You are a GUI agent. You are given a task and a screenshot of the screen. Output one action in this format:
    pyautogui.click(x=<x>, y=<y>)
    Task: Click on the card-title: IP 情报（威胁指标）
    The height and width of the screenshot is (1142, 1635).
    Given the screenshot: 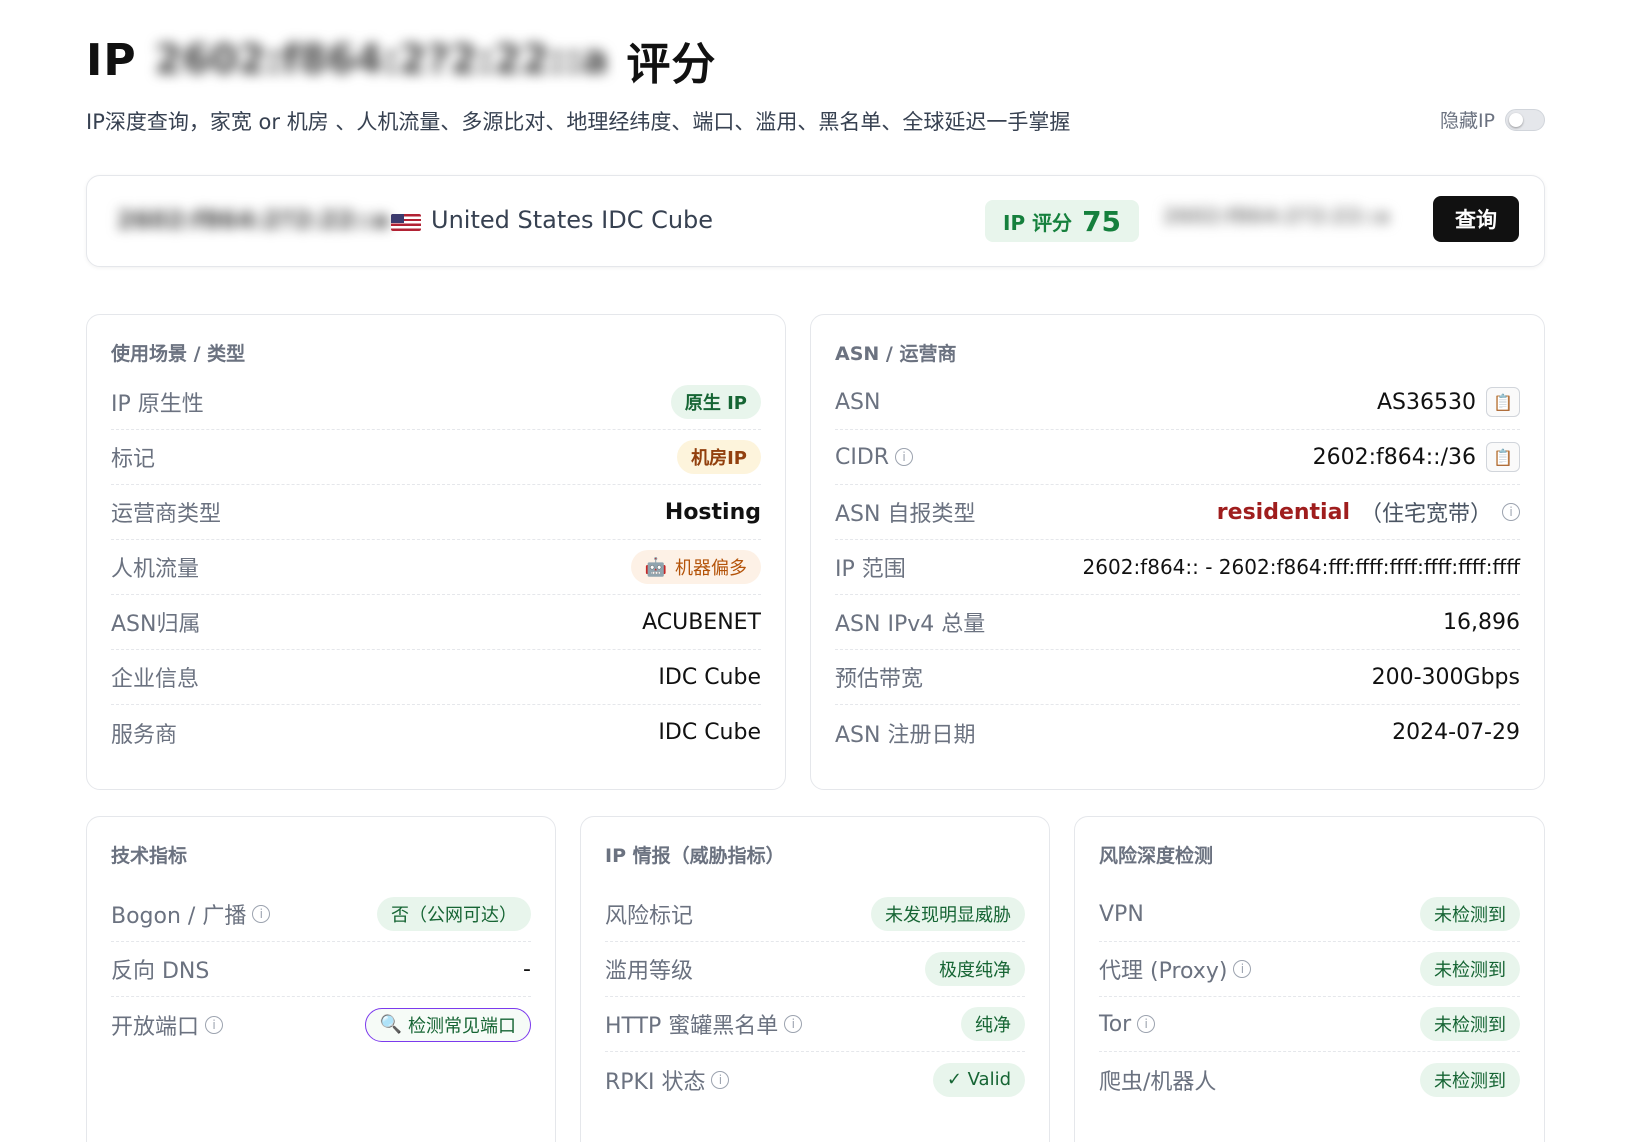 What is the action you would take?
    pyautogui.click(x=695, y=856)
    